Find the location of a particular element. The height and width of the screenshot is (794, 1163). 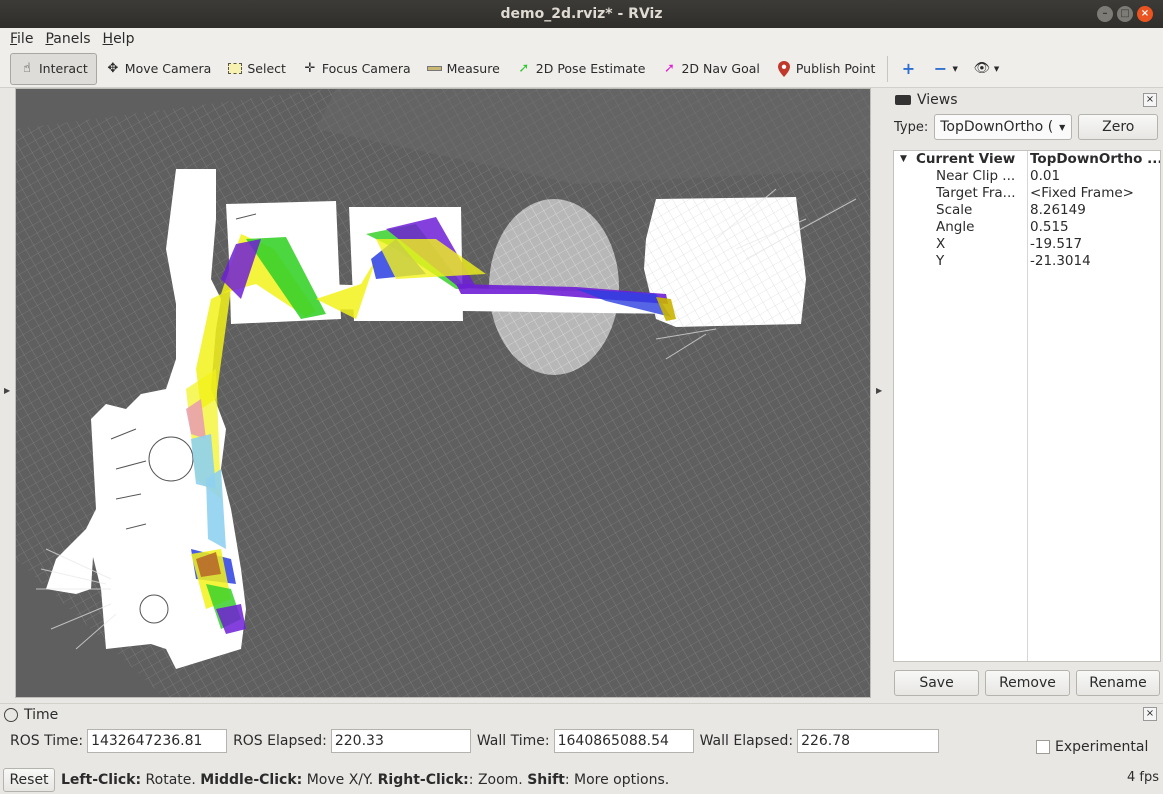

measure-label: Measure is located at coordinates (473, 68).